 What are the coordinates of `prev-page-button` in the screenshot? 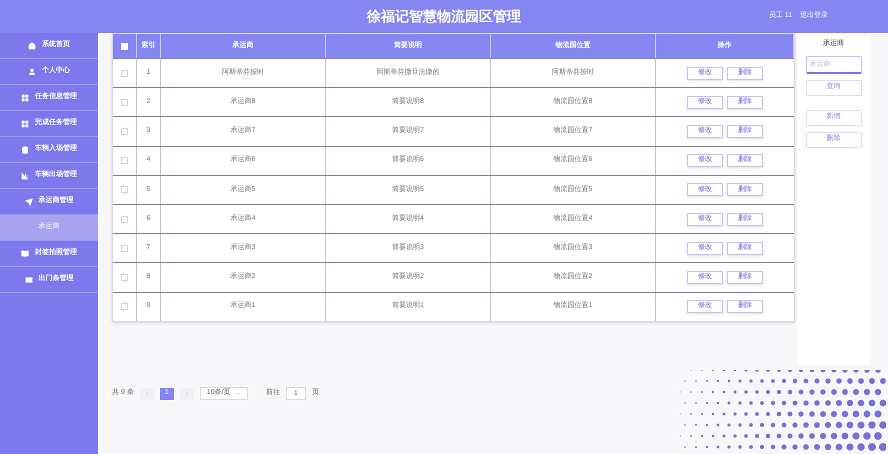 It's located at (147, 394).